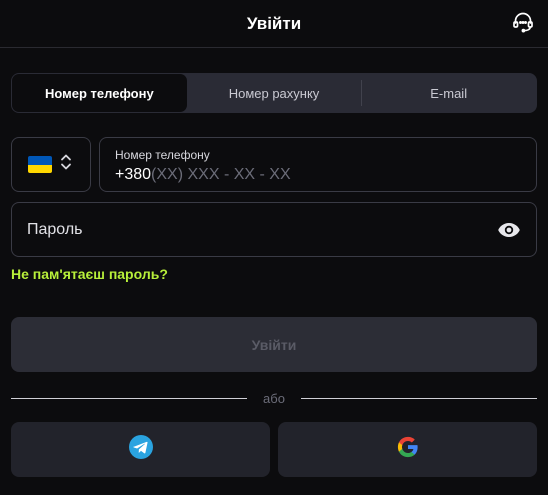 The image size is (548, 495). I want to click on headset-icon, so click(523, 22).